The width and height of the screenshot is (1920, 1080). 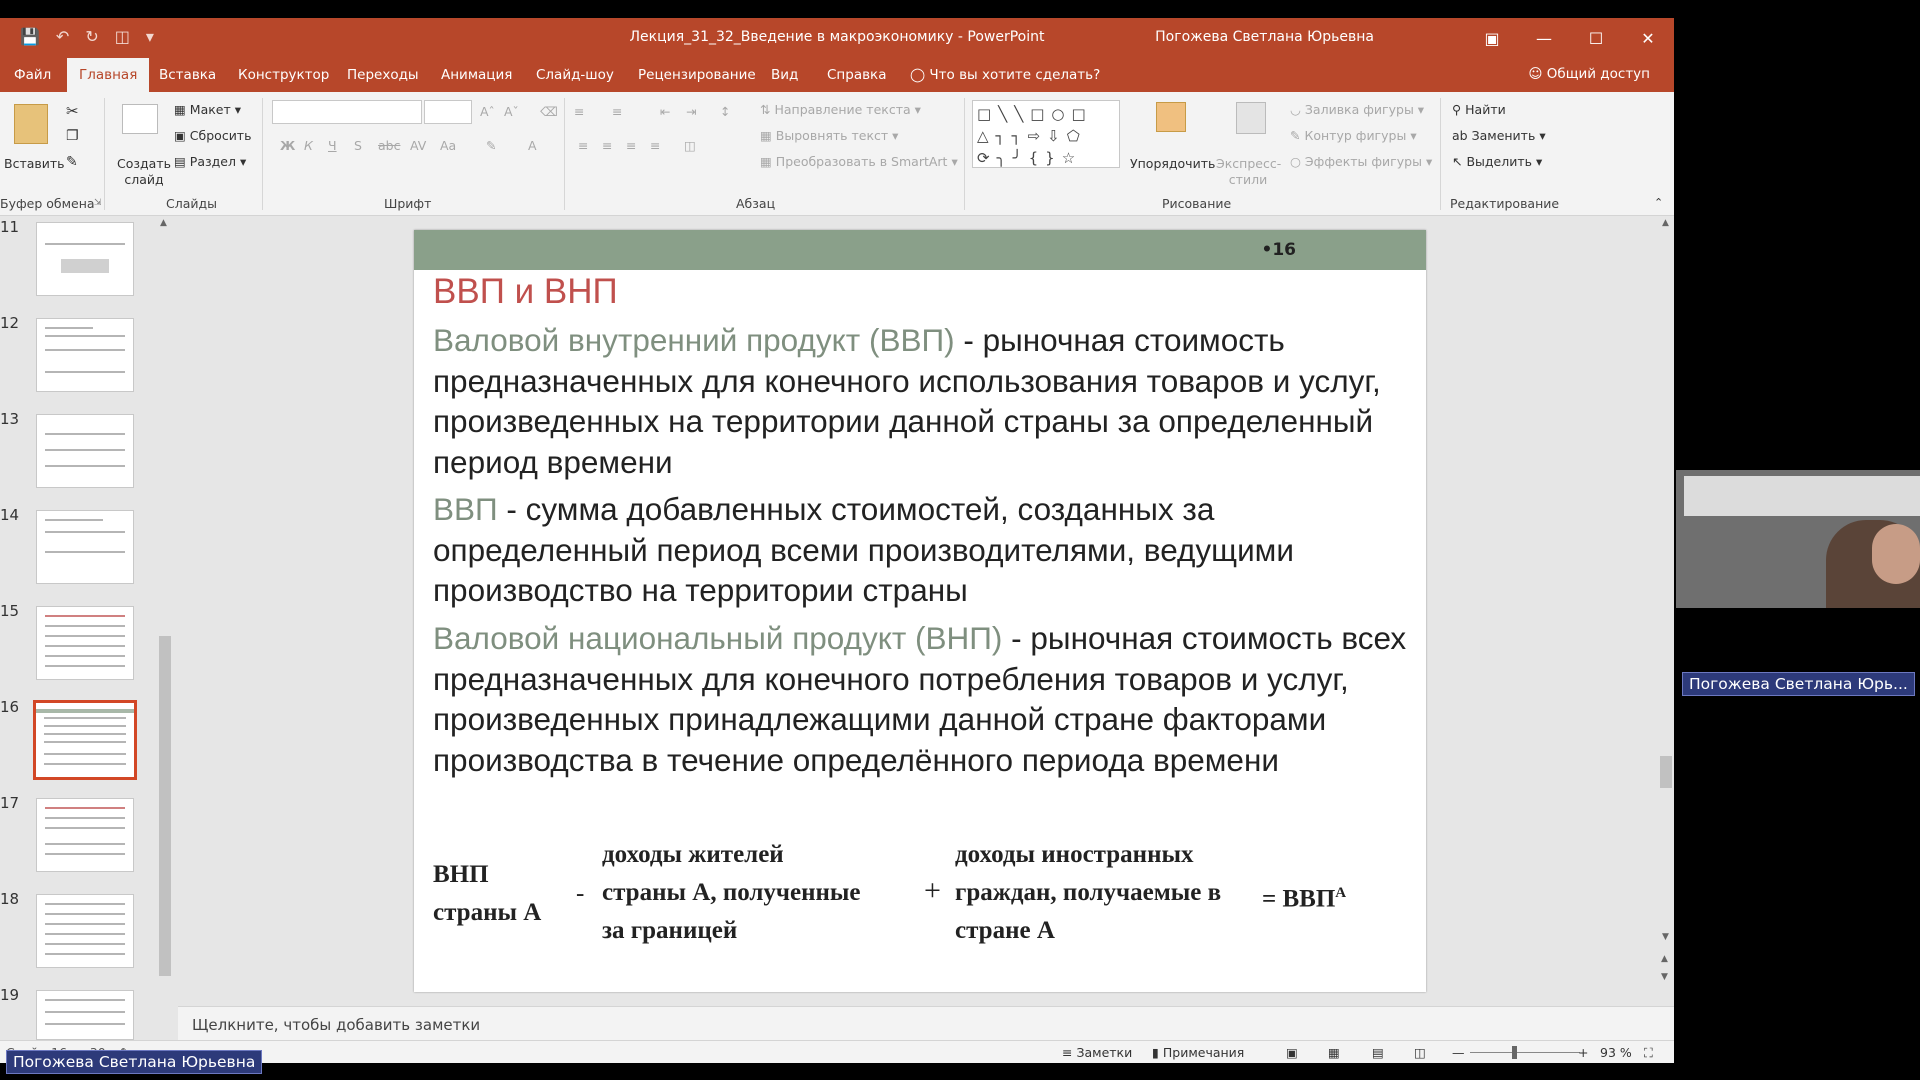 I want to click on notes-toggle-button: ≡ Заметки, so click(x=1097, y=1052).